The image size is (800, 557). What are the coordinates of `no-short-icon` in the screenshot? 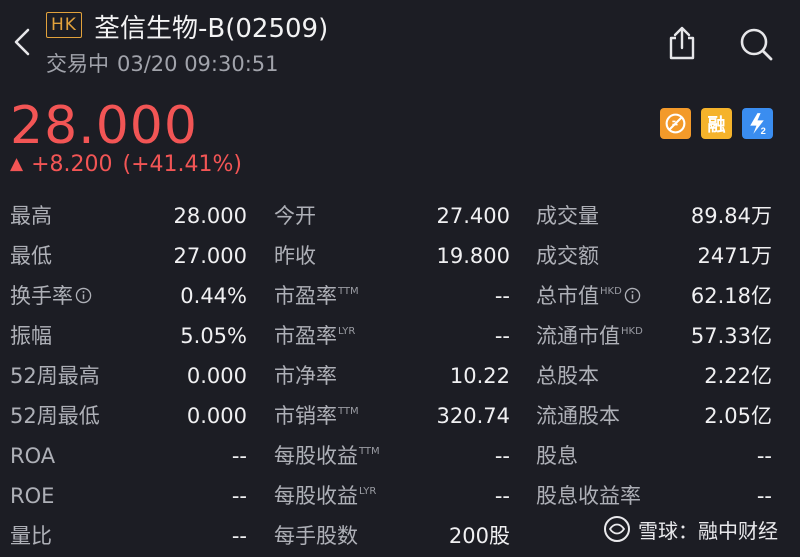 It's located at (675, 123).